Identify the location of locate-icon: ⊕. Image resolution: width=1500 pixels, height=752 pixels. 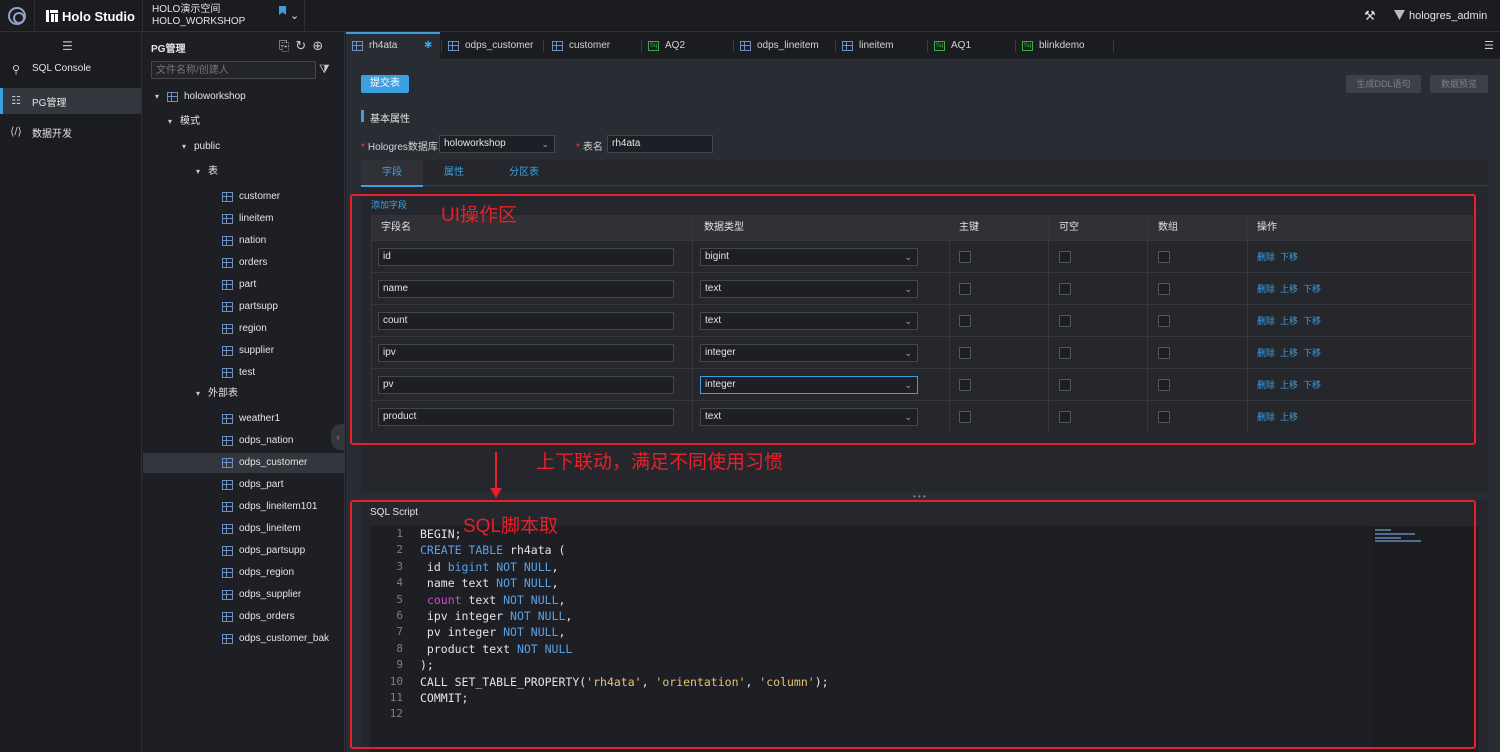
(320, 45).